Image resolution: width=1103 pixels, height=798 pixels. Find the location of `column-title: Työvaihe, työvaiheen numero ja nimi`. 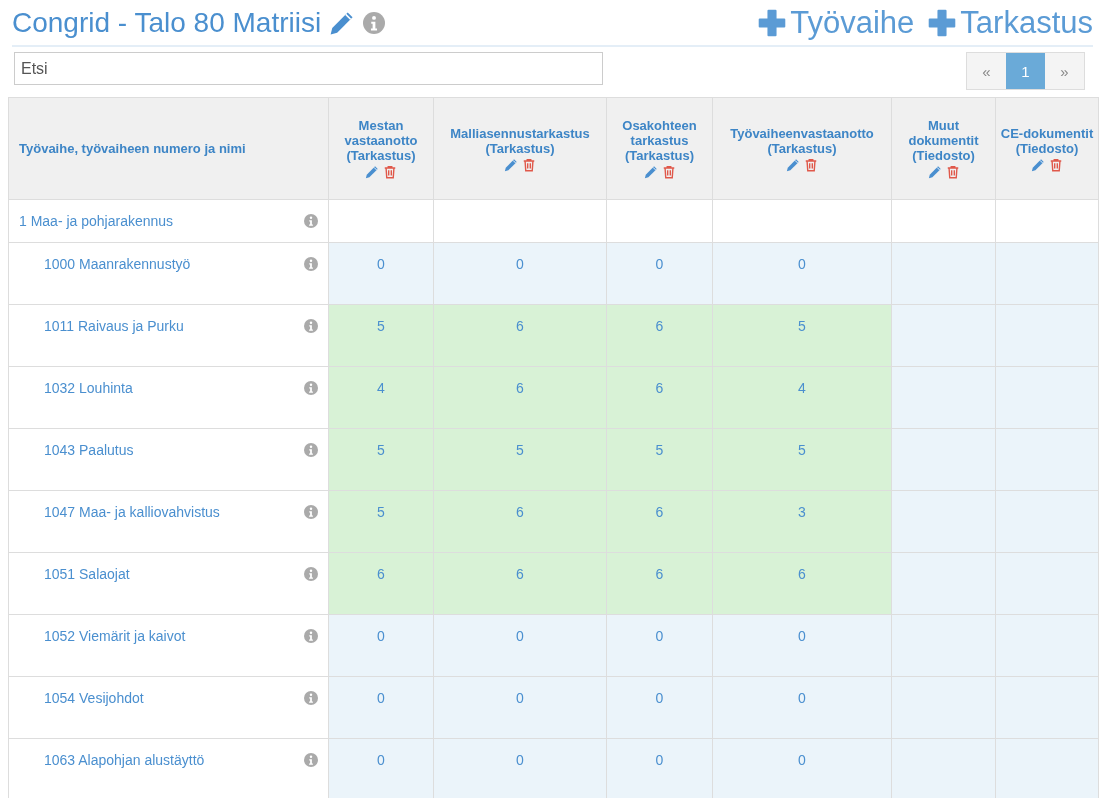

column-title: Työvaihe, työvaiheen numero ja nimi is located at coordinates (132, 148).